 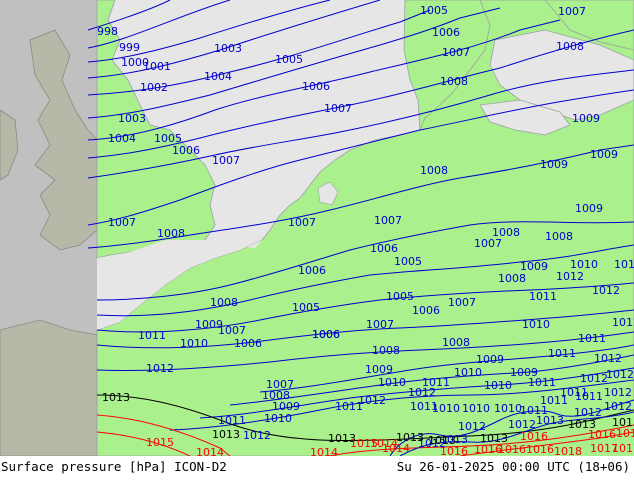 I want to click on isobar-label: 998, so click(x=107, y=31).